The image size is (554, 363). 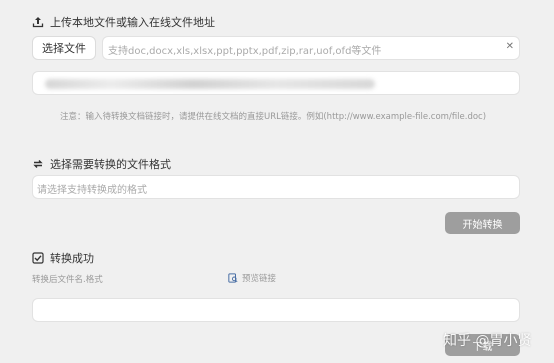 I want to click on format-select-placeholder: 请选择支持转换成的格式, so click(x=92, y=190).